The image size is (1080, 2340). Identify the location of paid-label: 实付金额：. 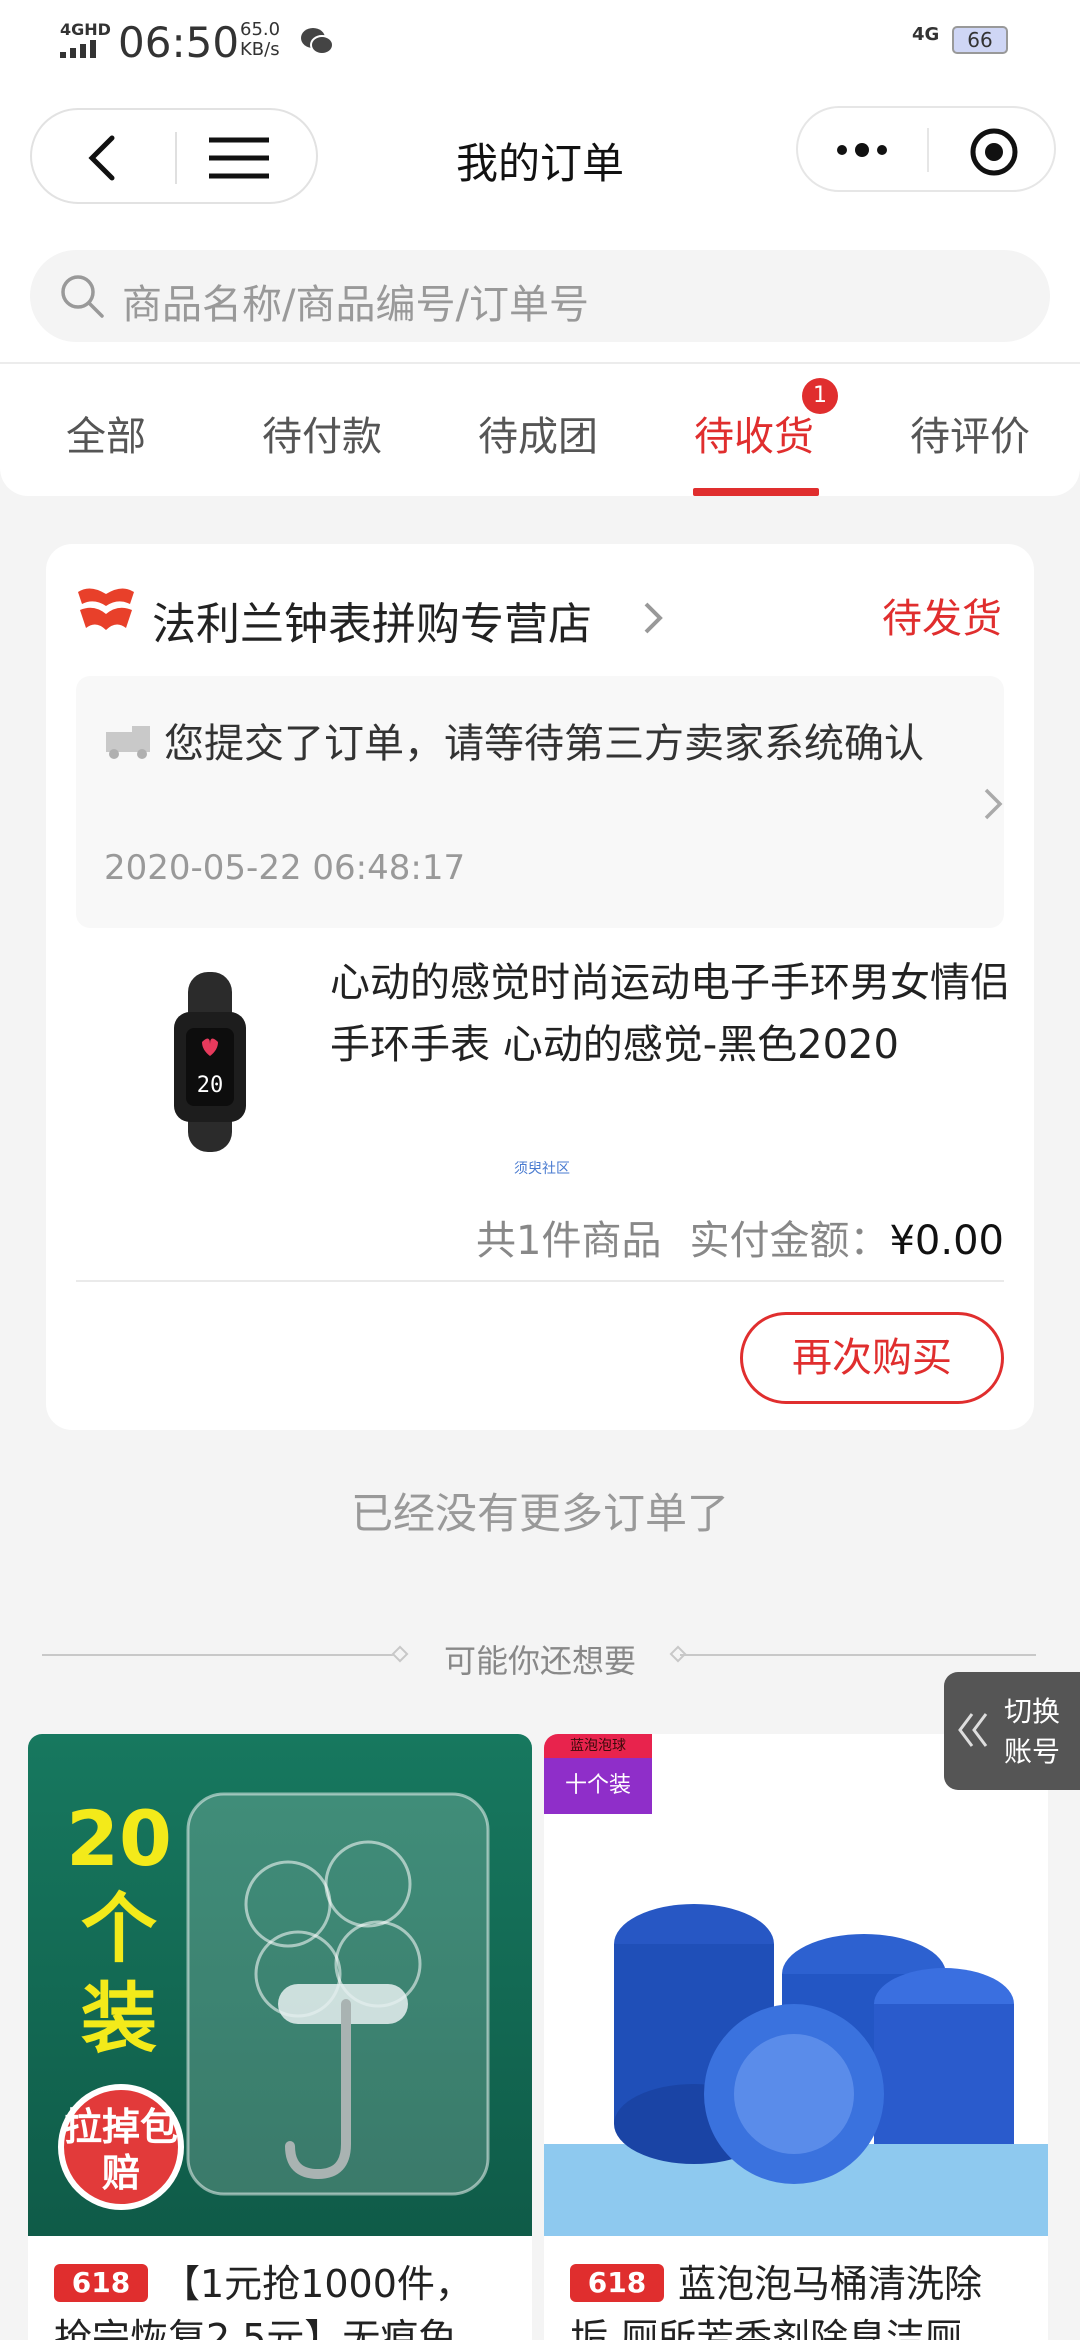
(789, 1241).